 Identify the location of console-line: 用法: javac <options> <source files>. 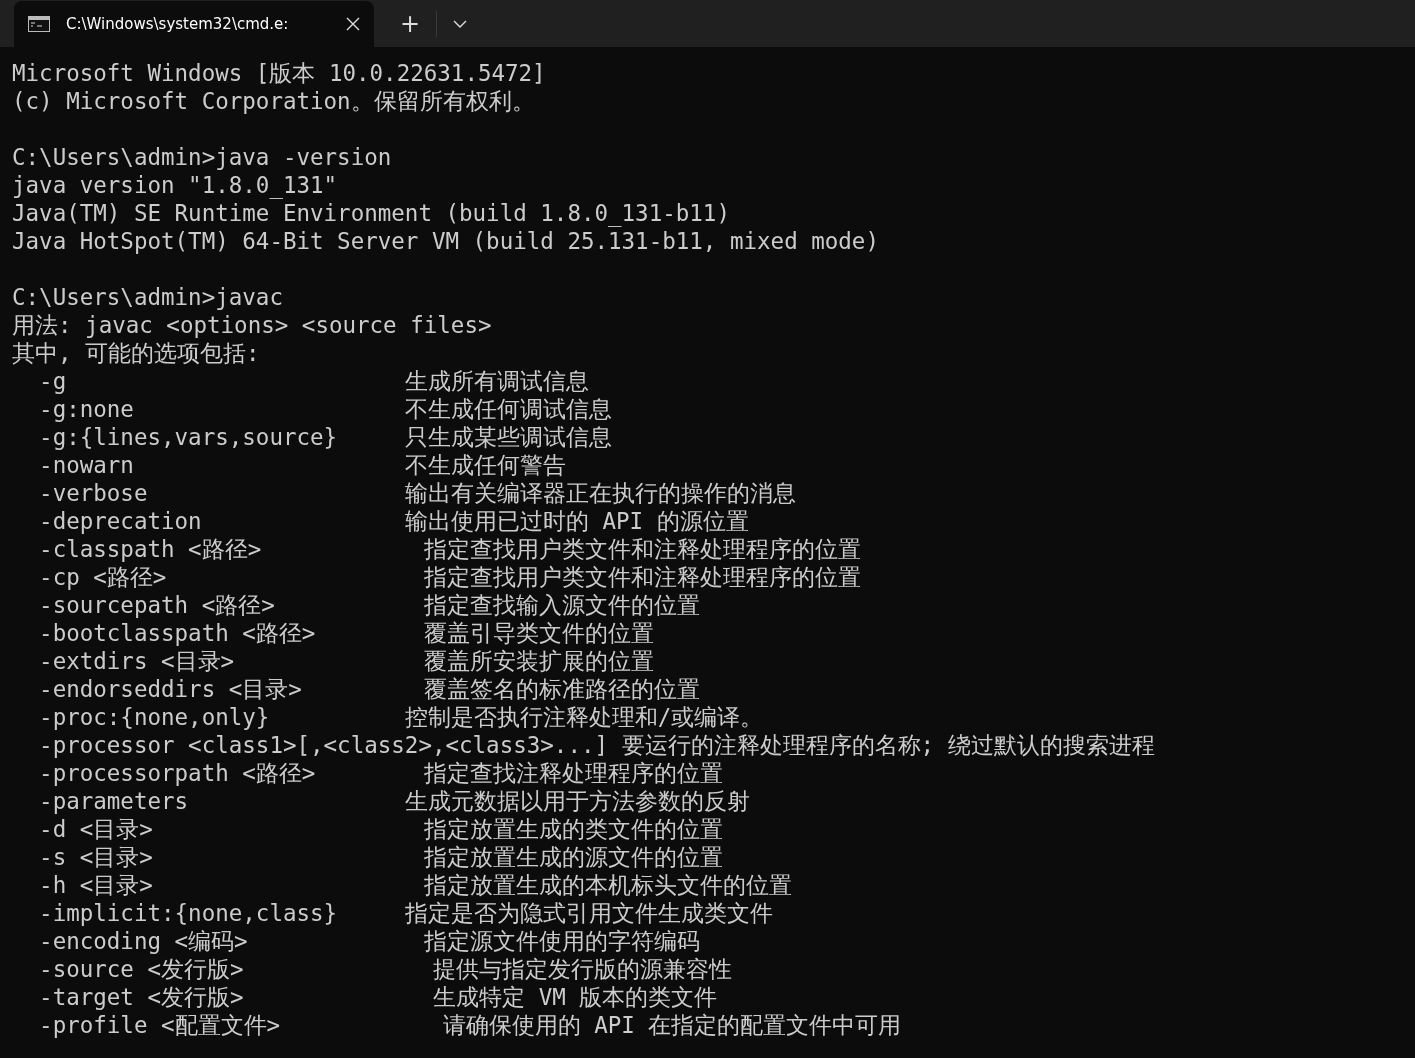
(252, 325).